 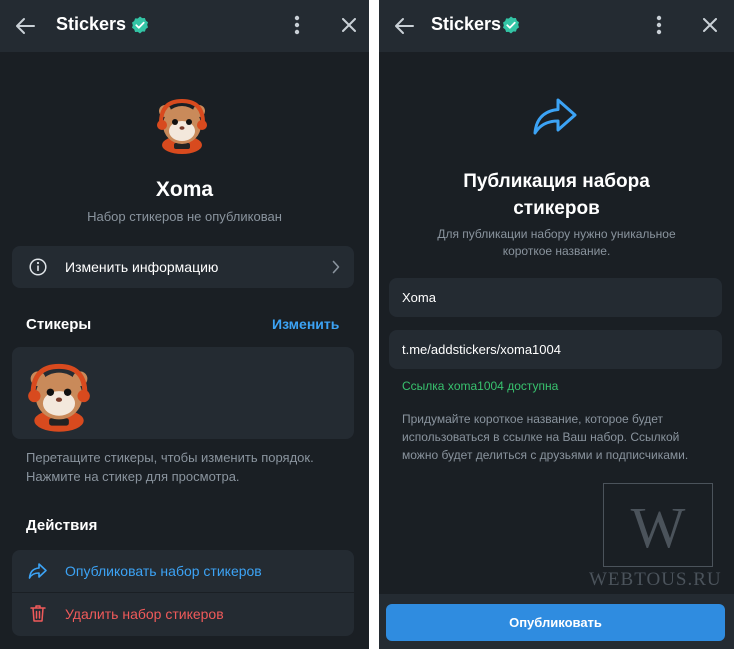 What do you see at coordinates (142, 267) in the screenshot?
I see `edit-info-label: Изменить информацию` at bounding box center [142, 267].